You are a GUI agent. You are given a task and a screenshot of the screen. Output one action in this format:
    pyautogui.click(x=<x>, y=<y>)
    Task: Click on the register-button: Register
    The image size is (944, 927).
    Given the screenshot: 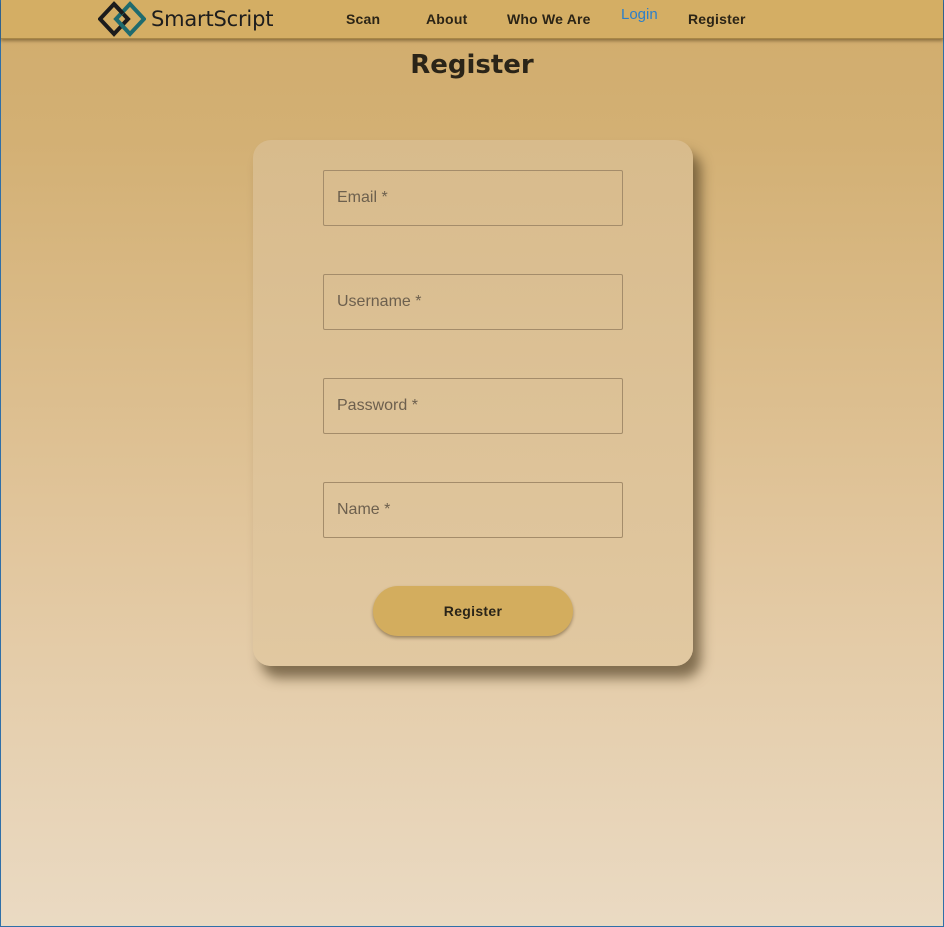 What is the action you would take?
    pyautogui.click(x=473, y=611)
    